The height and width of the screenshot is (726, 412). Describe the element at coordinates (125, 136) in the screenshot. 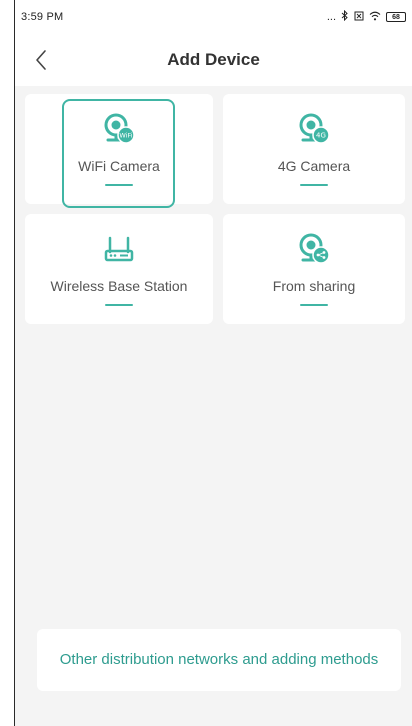

I see `wifi-badge-text: WiFi` at that location.